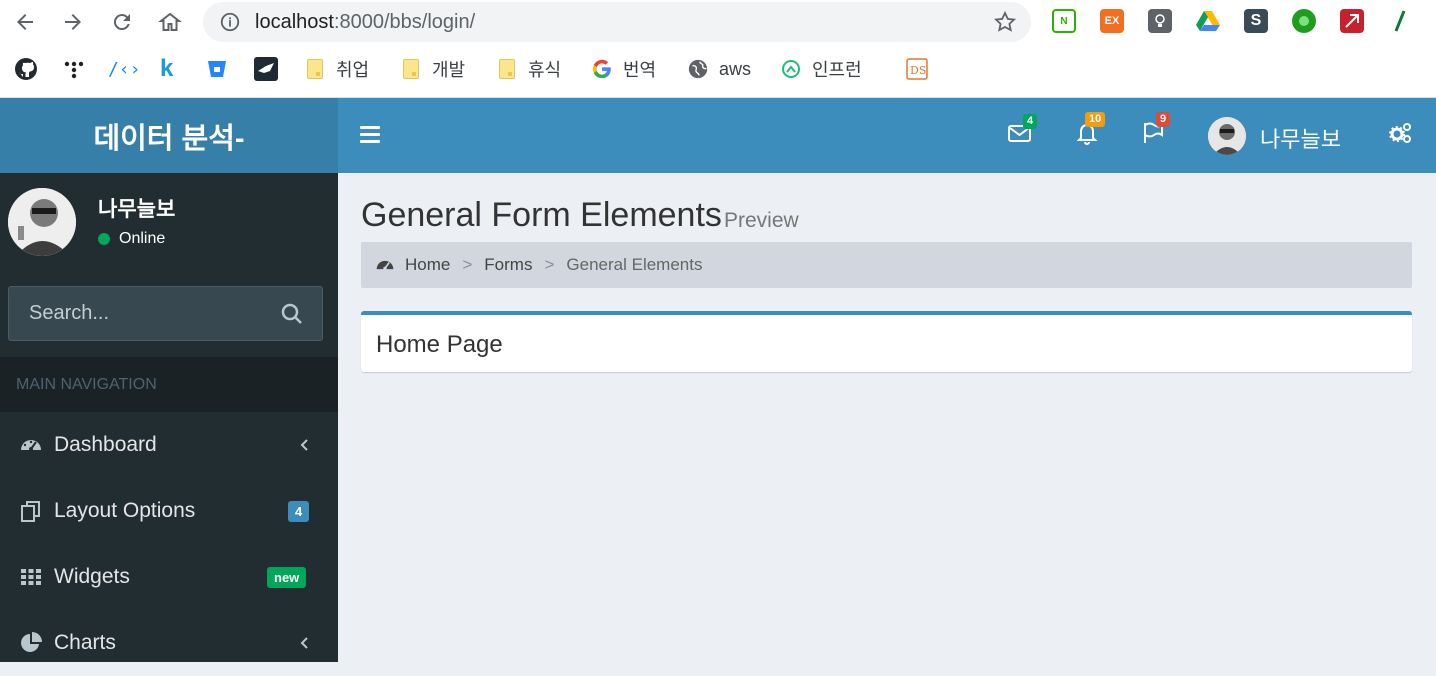 The image size is (1436, 676). I want to click on home-icon, so click(170, 21).